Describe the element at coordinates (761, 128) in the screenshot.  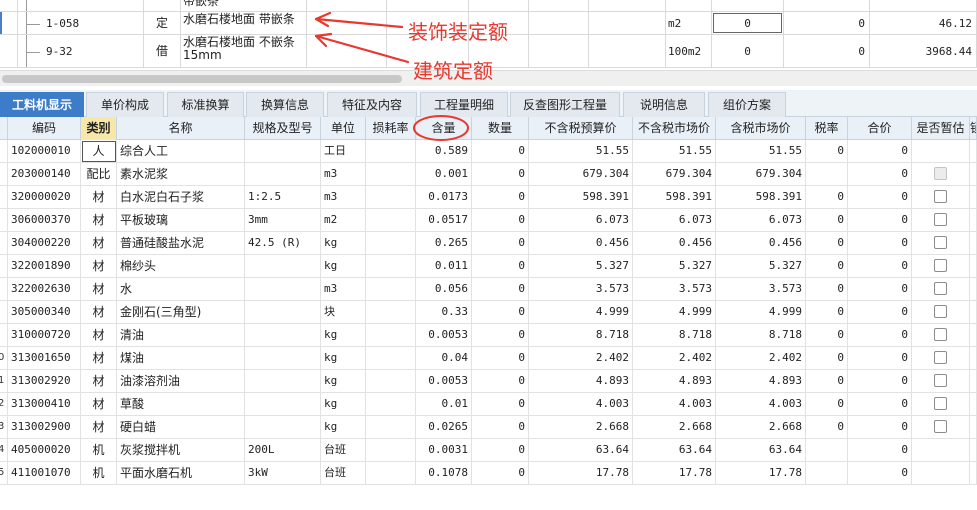
I see `column-header-p3: 含税市场价` at that location.